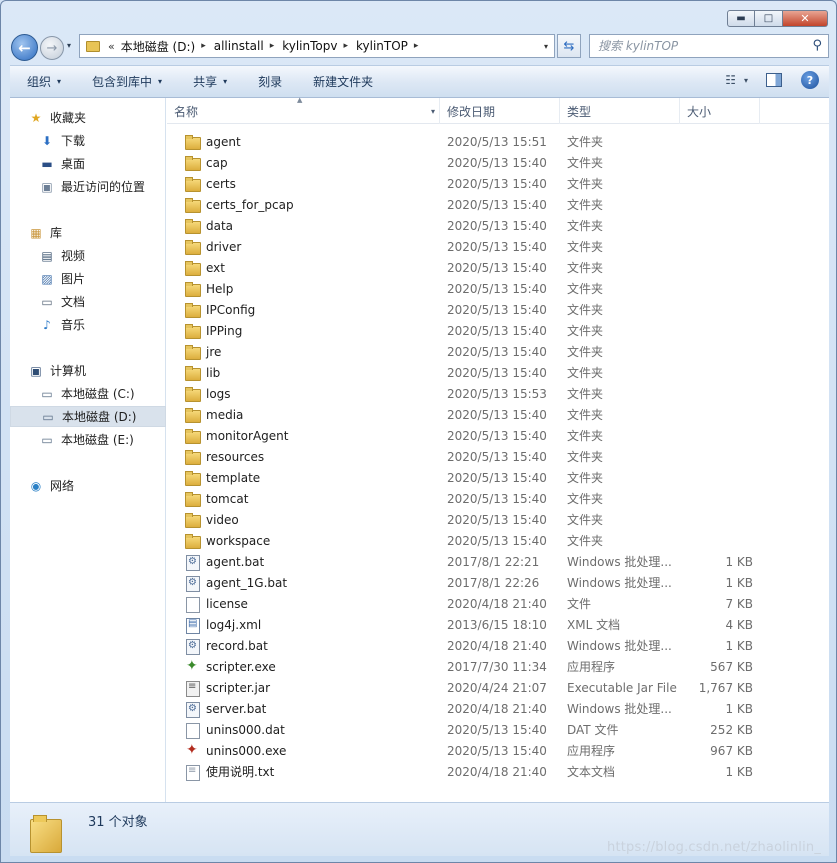 The image size is (837, 863). Describe the element at coordinates (88, 186) in the screenshot. I see `nav-fav-item: ▣ 最近访问的位置` at that location.